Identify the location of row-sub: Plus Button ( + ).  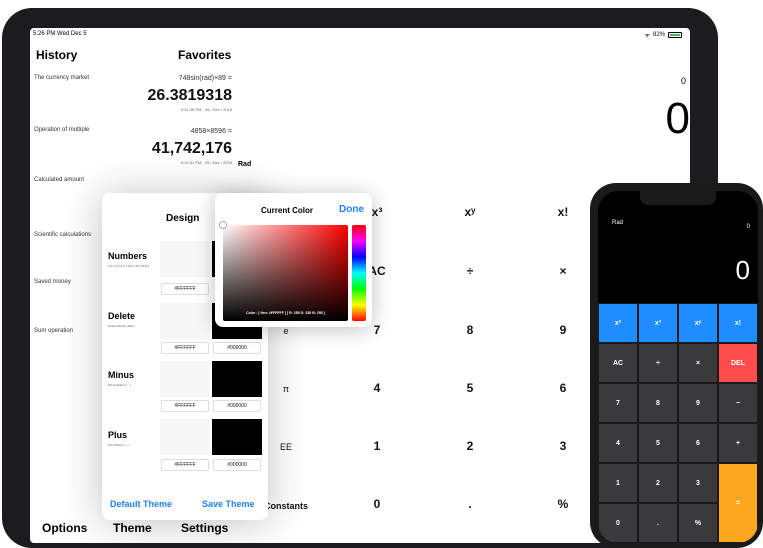
(119, 445).